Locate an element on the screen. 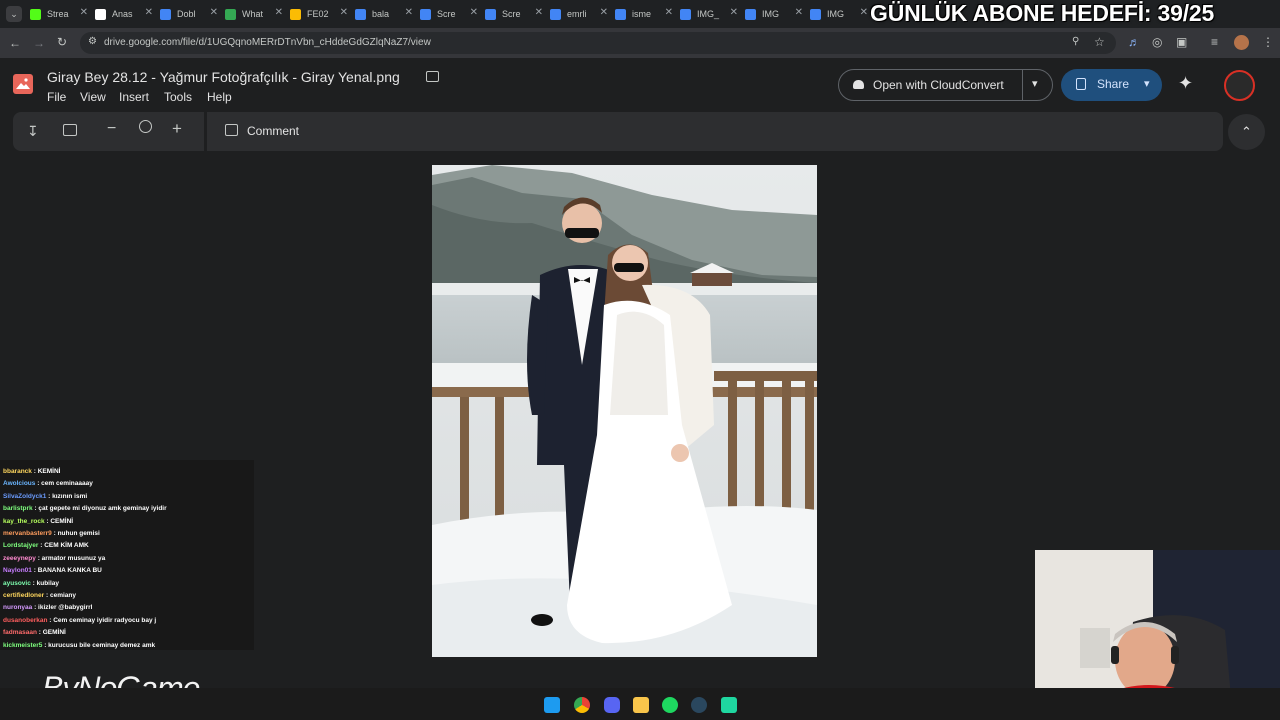  move-folder-icon is located at coordinates (432, 76).